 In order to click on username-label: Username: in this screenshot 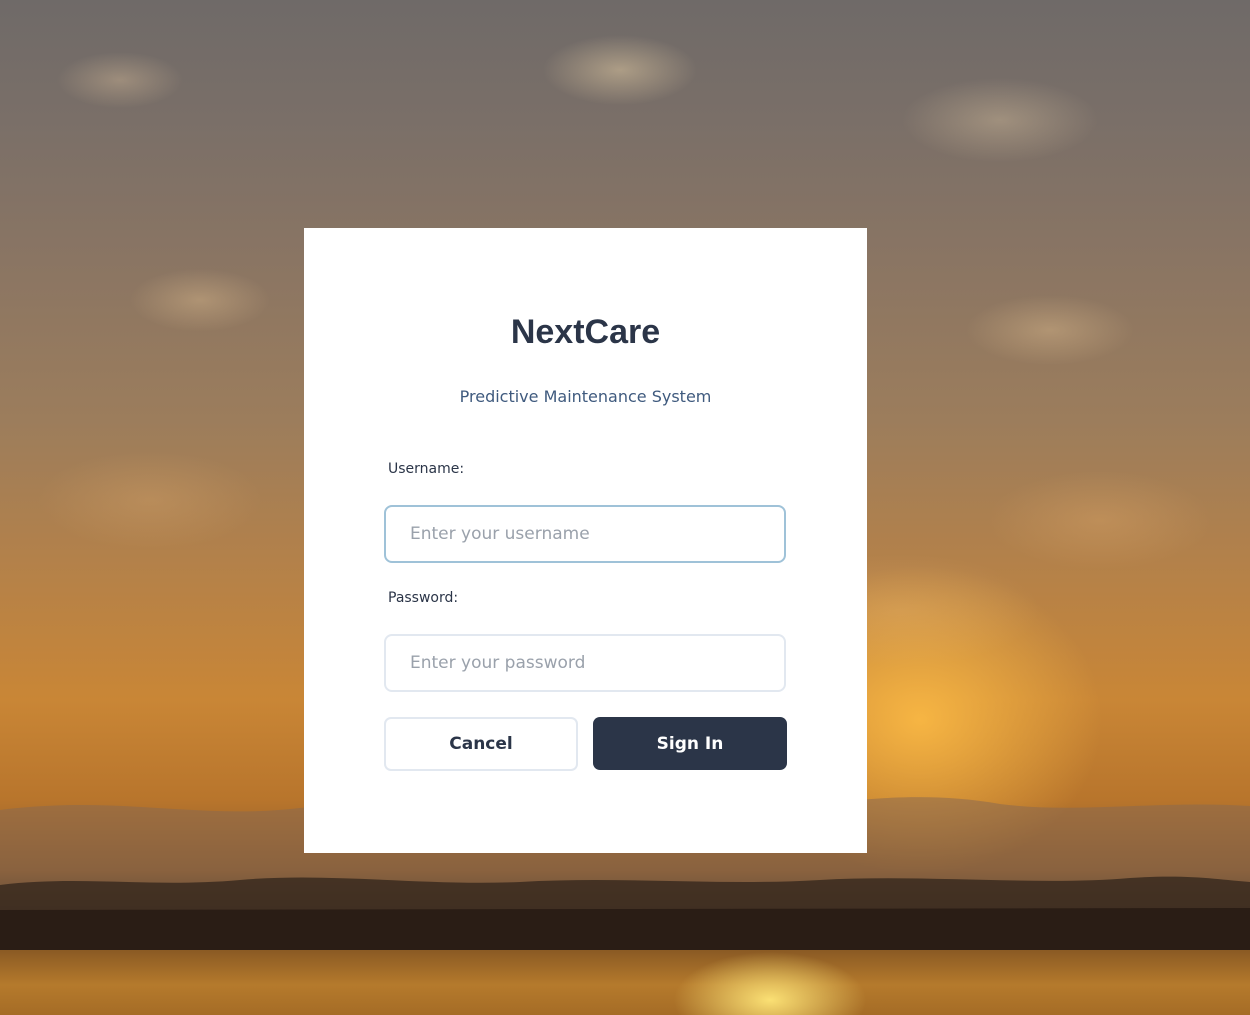, I will do `click(426, 469)`.